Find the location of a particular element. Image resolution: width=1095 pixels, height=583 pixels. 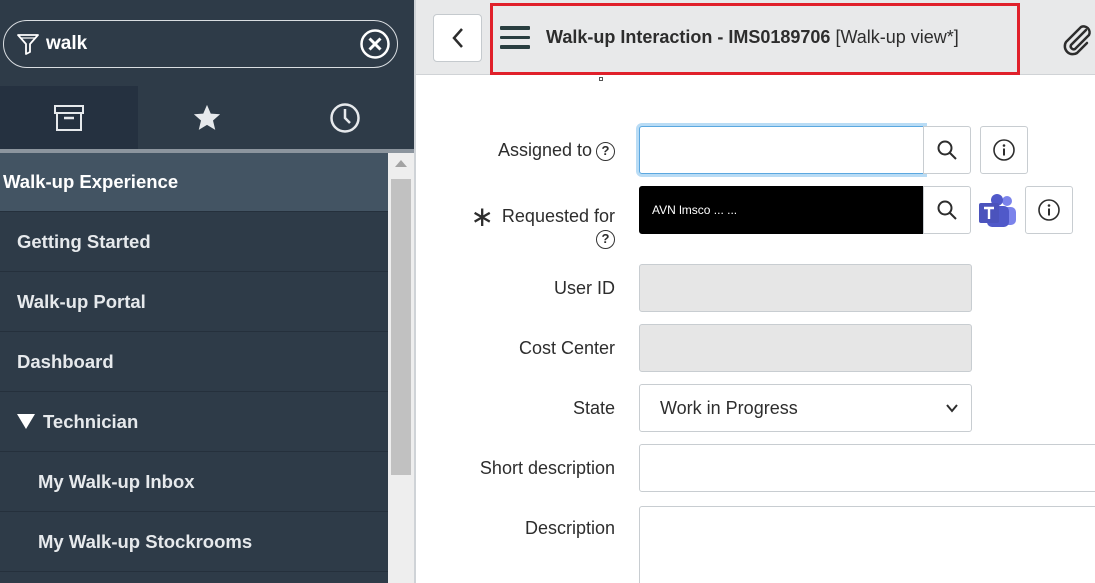

description-field is located at coordinates (867, 544).